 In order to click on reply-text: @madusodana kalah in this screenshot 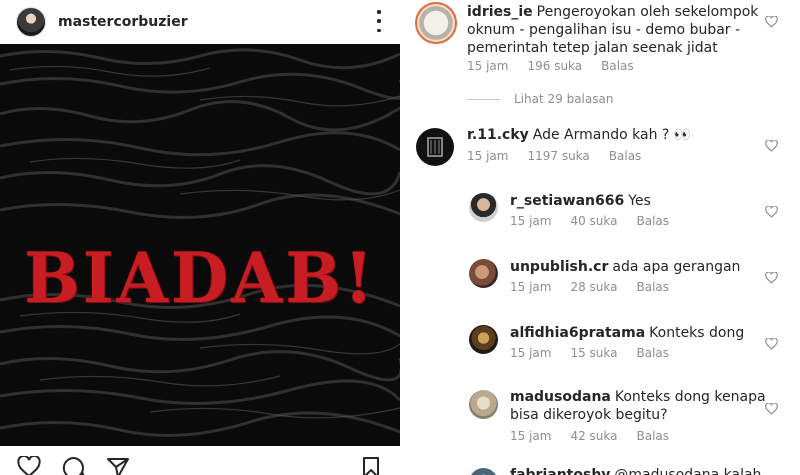, I will do `click(688, 471)`.